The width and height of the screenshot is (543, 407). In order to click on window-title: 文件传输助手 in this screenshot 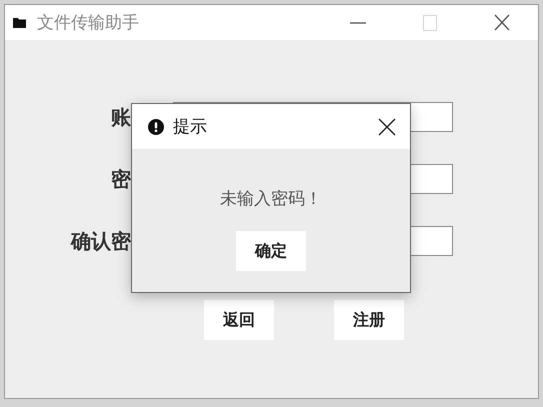, I will do `click(88, 23)`.